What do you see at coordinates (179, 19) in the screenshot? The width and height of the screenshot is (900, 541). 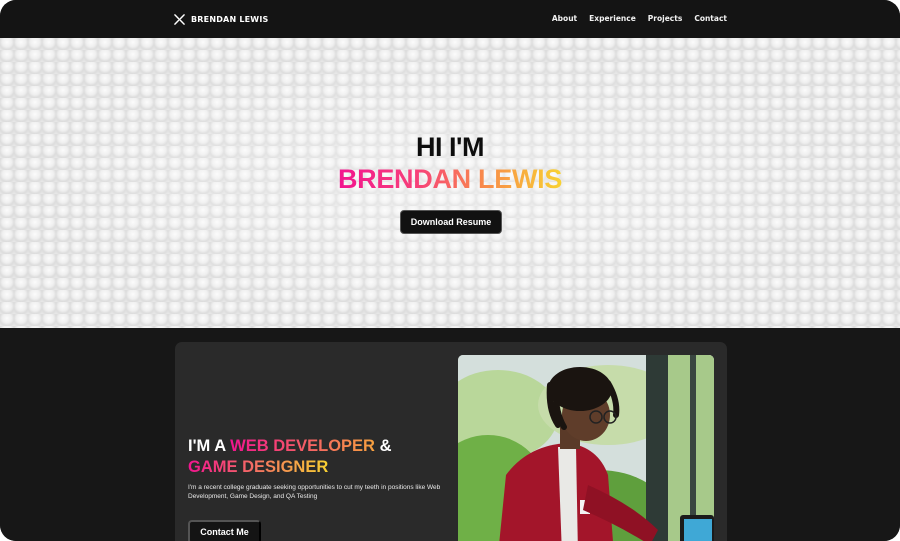 I see `x-logo-icon` at bounding box center [179, 19].